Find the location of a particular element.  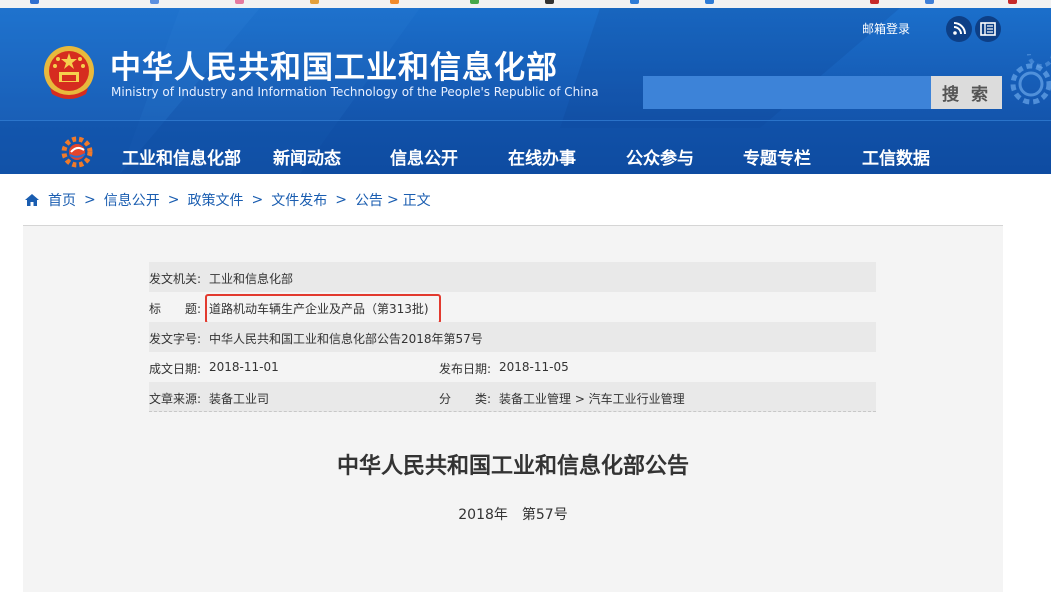

nav-item-ministry: 工业和信息化部 is located at coordinates (181, 156).